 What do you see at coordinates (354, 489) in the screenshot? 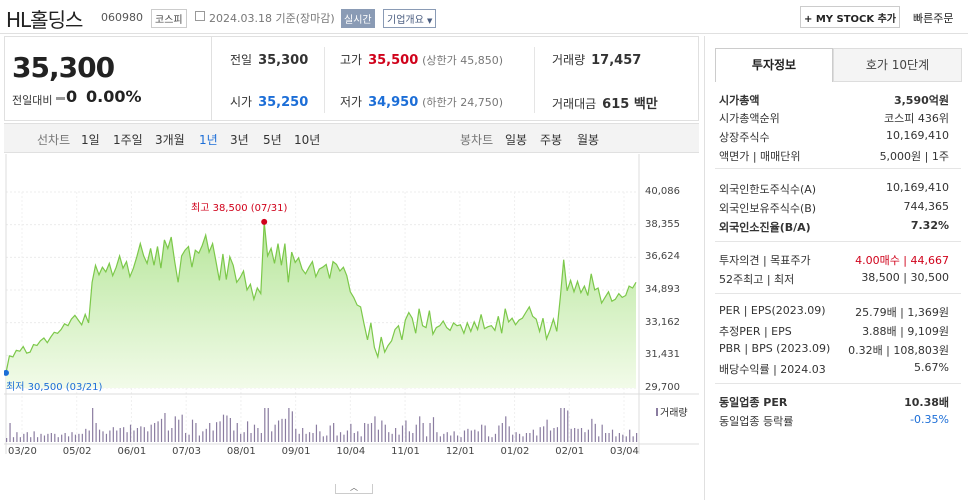
I see `collapse-chart-button: ︿` at bounding box center [354, 489].